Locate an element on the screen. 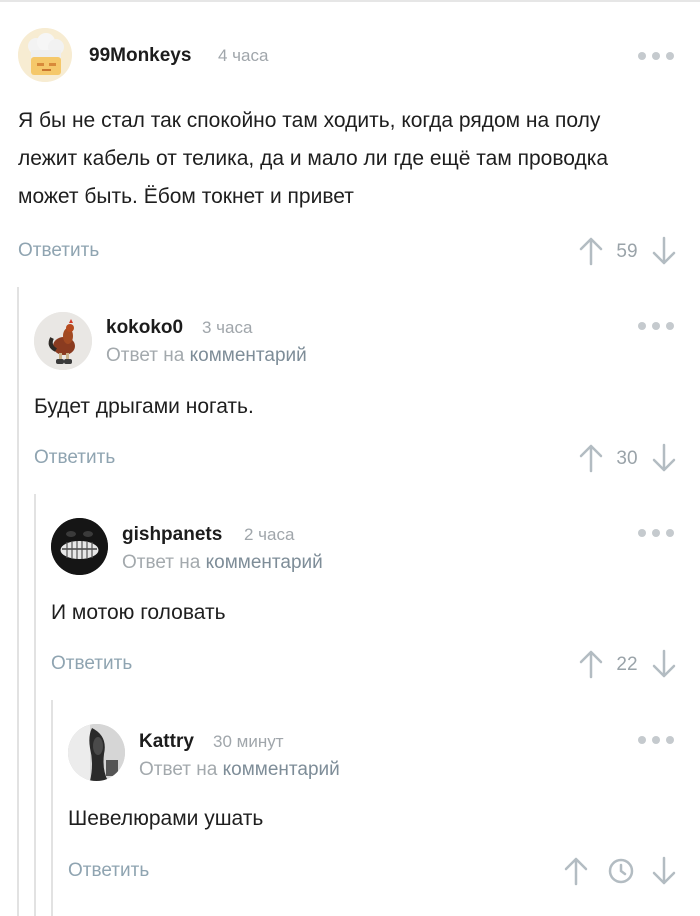  comment-time: 3 часа is located at coordinates (227, 327).